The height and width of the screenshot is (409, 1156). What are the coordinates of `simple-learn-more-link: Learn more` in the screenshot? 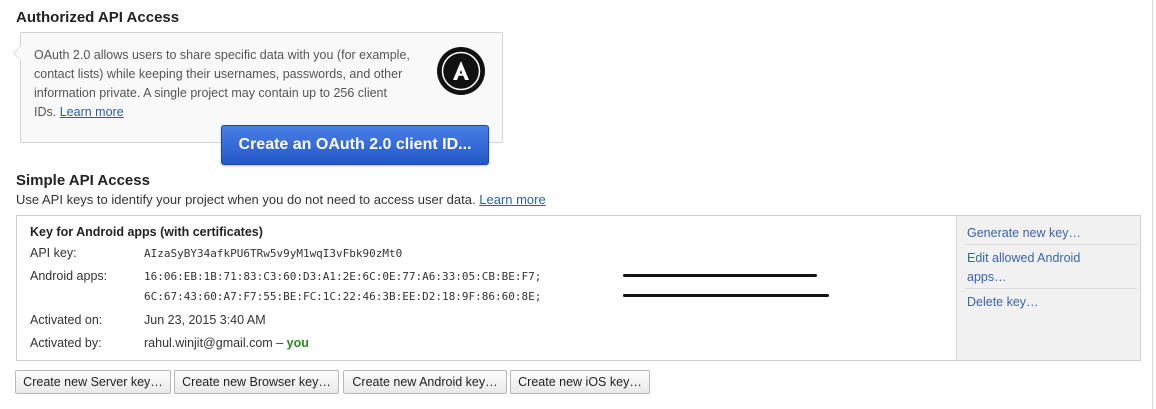 It's located at (512, 199).